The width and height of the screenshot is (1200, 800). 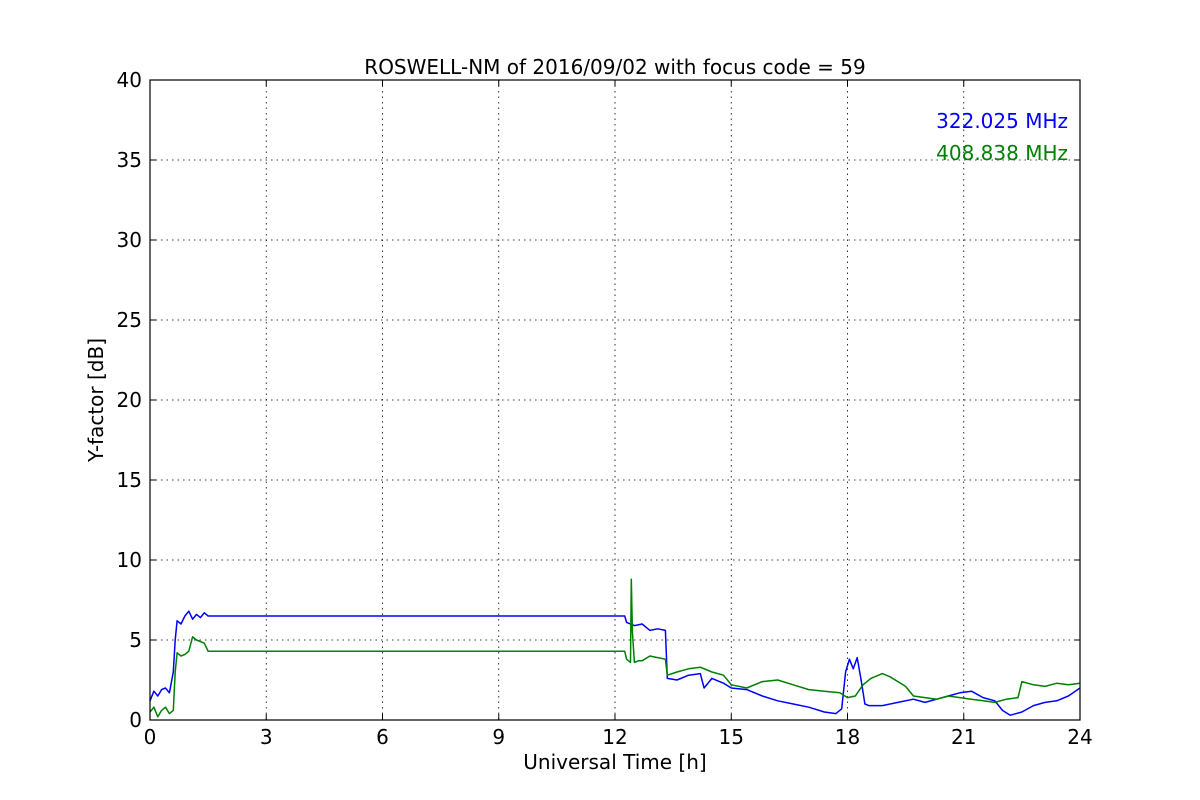 I want to click on y-tick-label: 25, so click(x=129, y=320).